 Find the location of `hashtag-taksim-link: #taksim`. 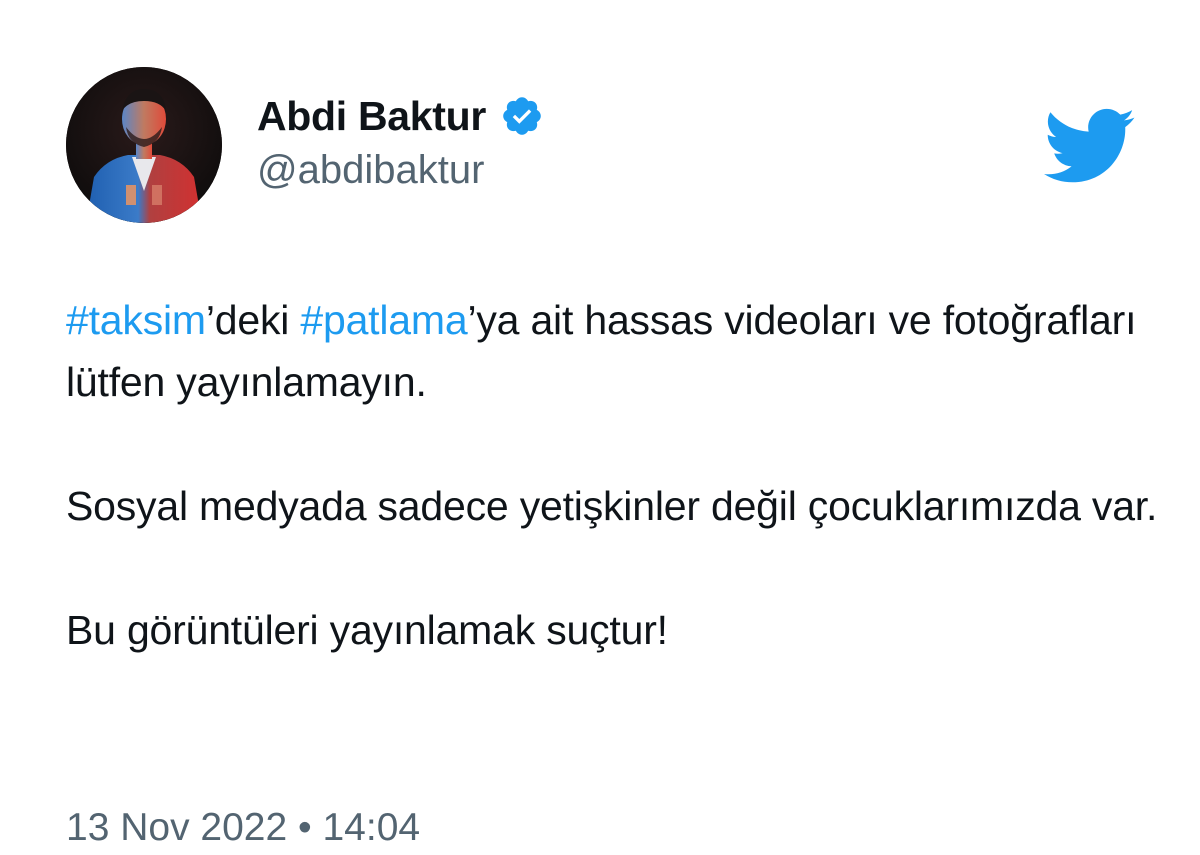

hashtag-taksim-link: #taksim is located at coordinates (136, 320).